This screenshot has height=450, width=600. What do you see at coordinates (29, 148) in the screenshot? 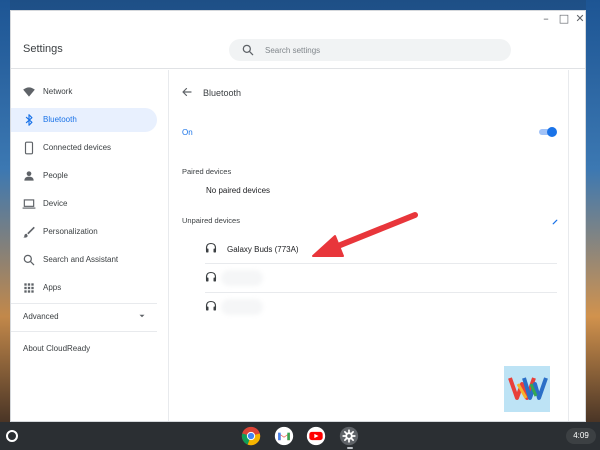
I see `phone-icon` at bounding box center [29, 148].